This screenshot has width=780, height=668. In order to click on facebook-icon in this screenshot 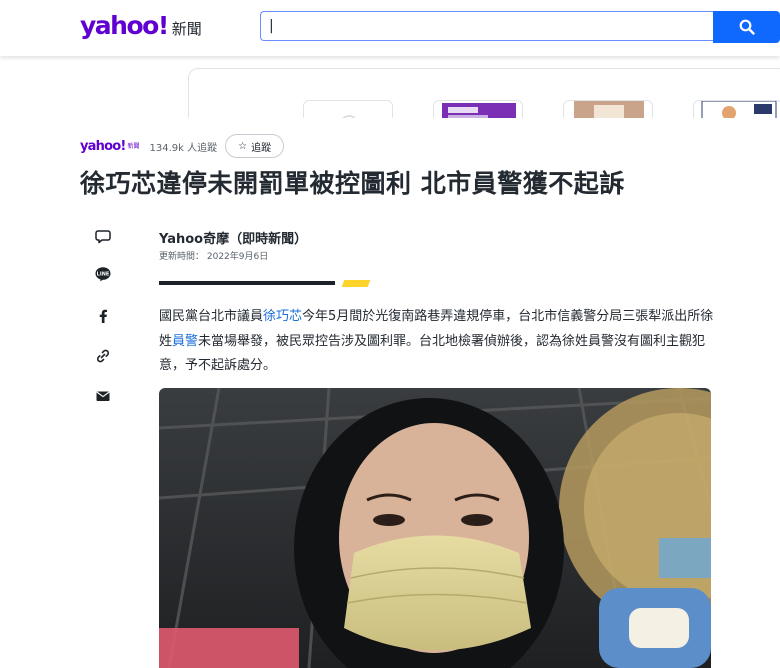, I will do `click(103, 316)`.